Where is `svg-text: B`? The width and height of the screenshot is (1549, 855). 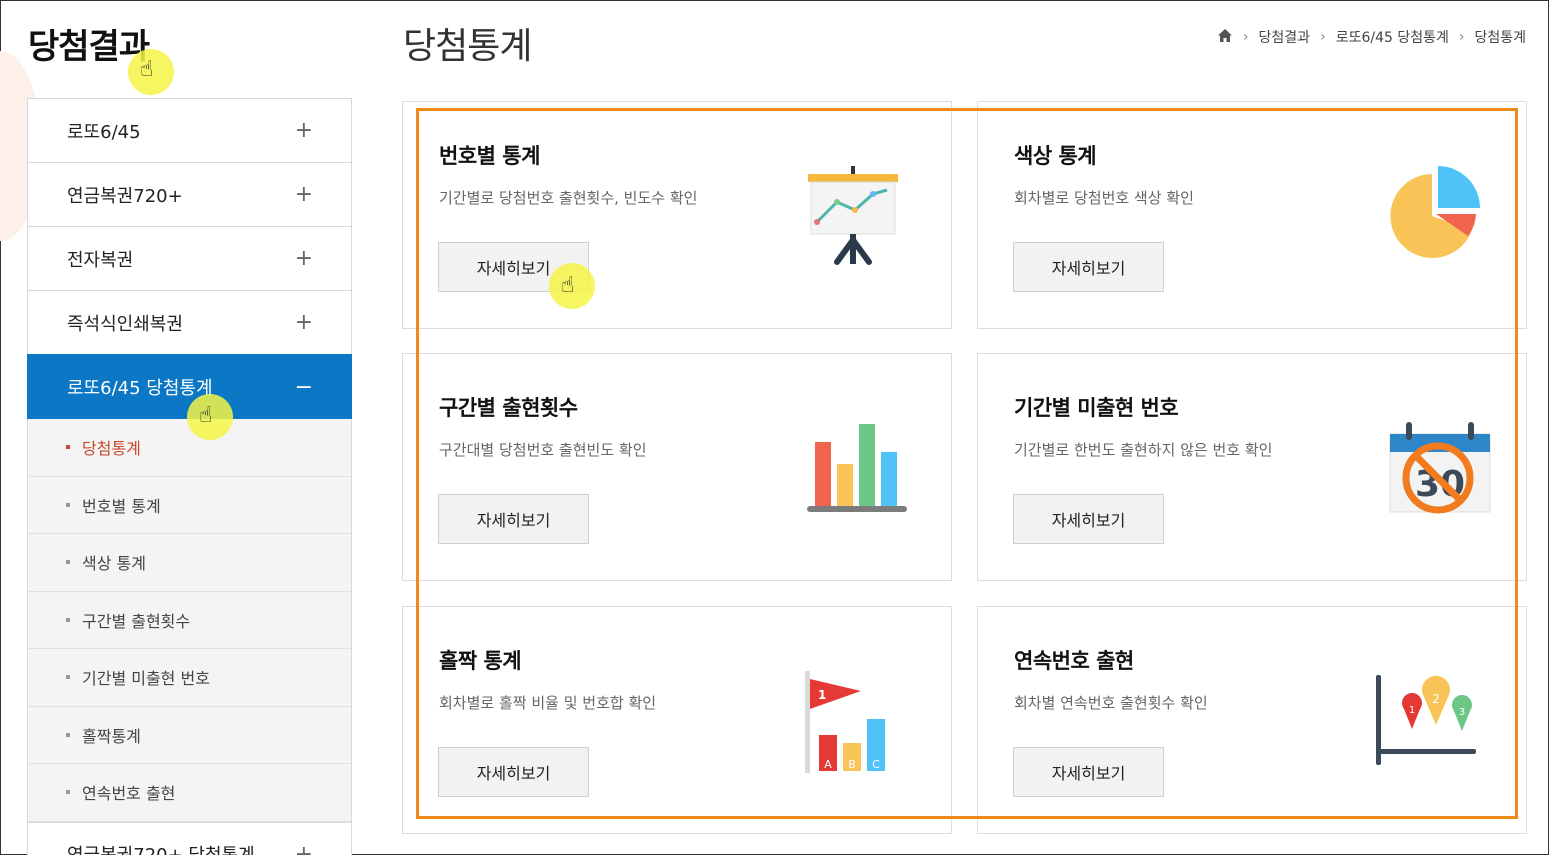
svg-text: B is located at coordinates (852, 764).